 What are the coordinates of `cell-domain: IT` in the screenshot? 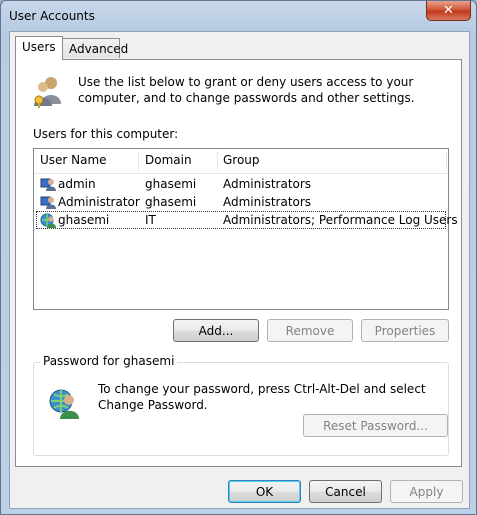 It's located at (150, 220).